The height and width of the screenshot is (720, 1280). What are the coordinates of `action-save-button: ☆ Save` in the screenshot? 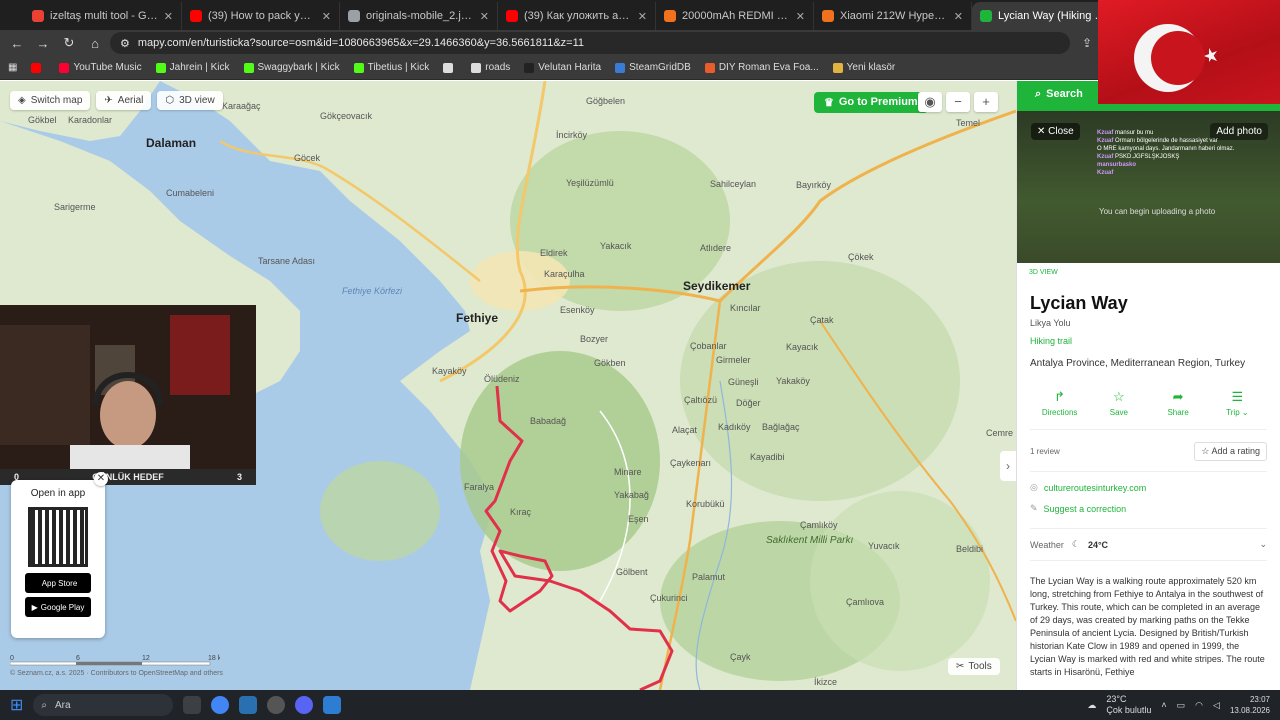 It's located at (1119, 403).